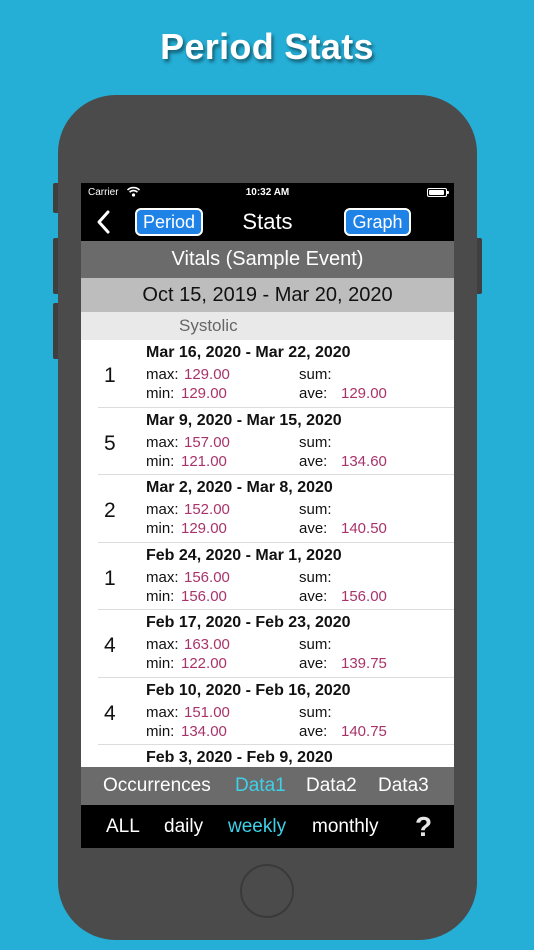 The width and height of the screenshot is (534, 950). What do you see at coordinates (257, 827) in the screenshot?
I see `tab-weekly: weekly` at bounding box center [257, 827].